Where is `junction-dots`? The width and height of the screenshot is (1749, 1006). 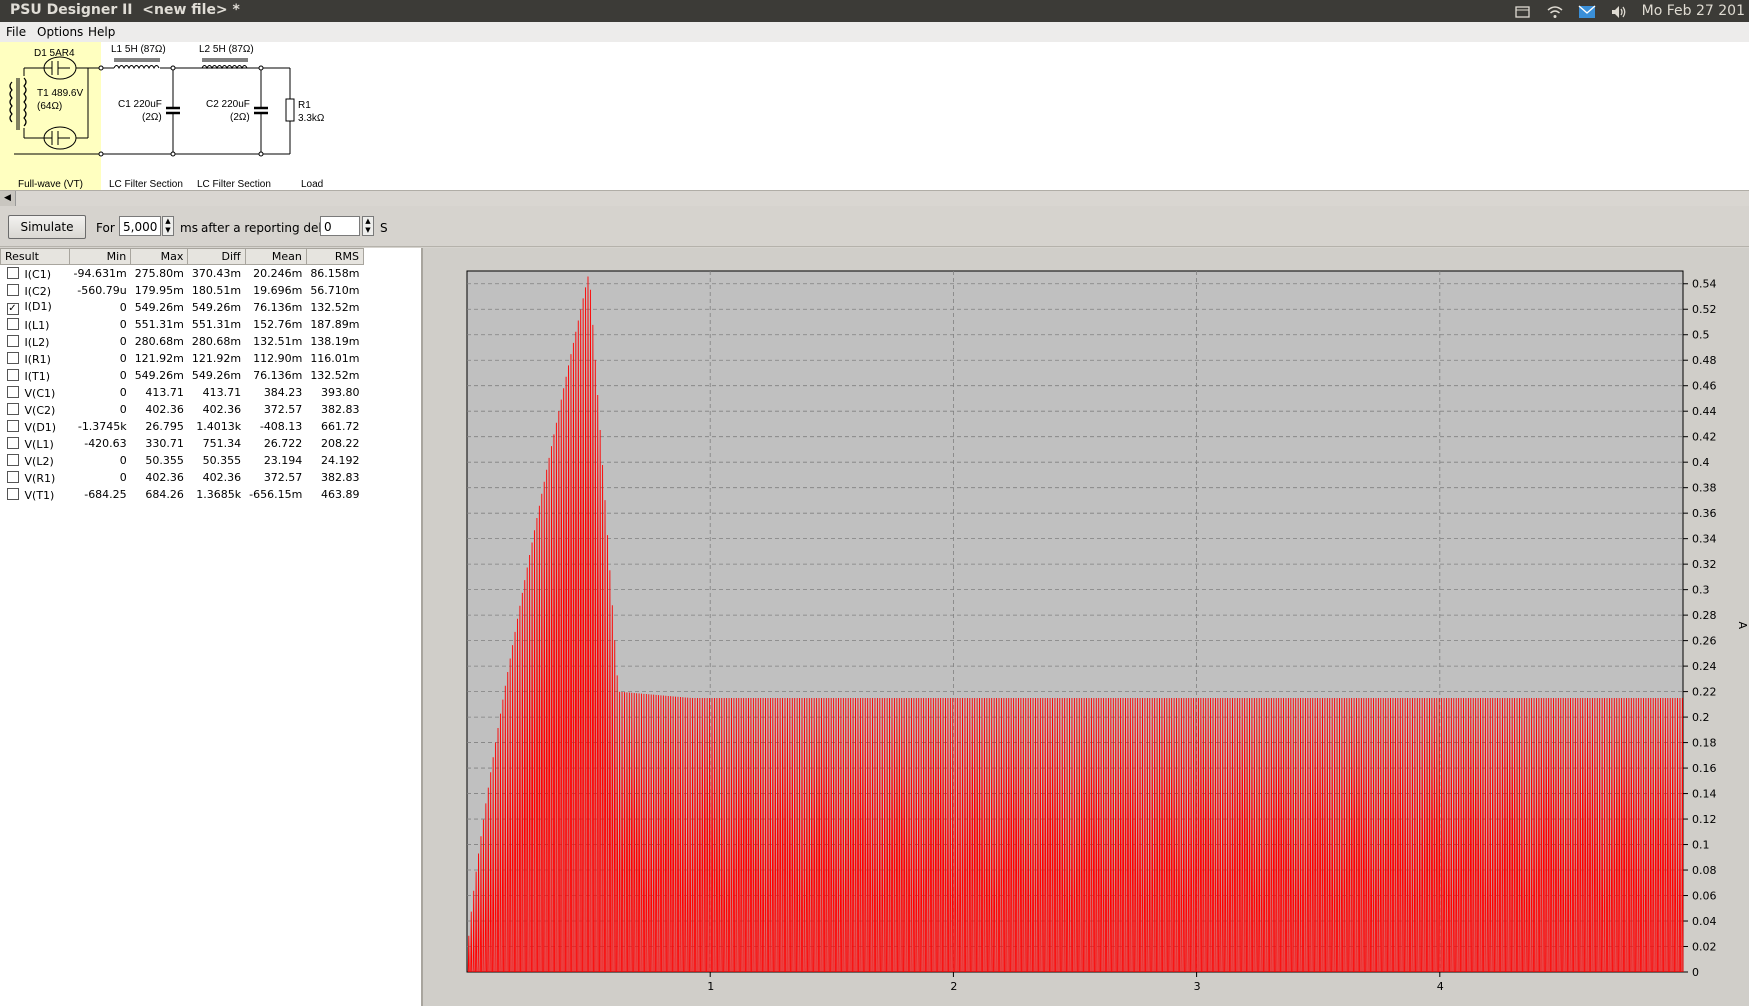 junction-dots is located at coordinates (181, 111).